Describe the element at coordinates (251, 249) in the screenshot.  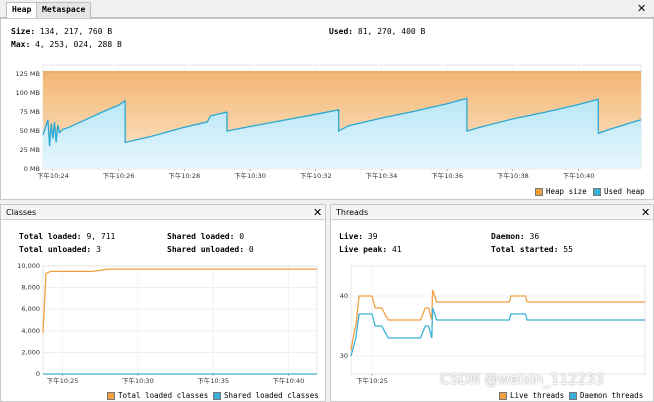
I see `classes-shared-unloaded-value: 0` at that location.